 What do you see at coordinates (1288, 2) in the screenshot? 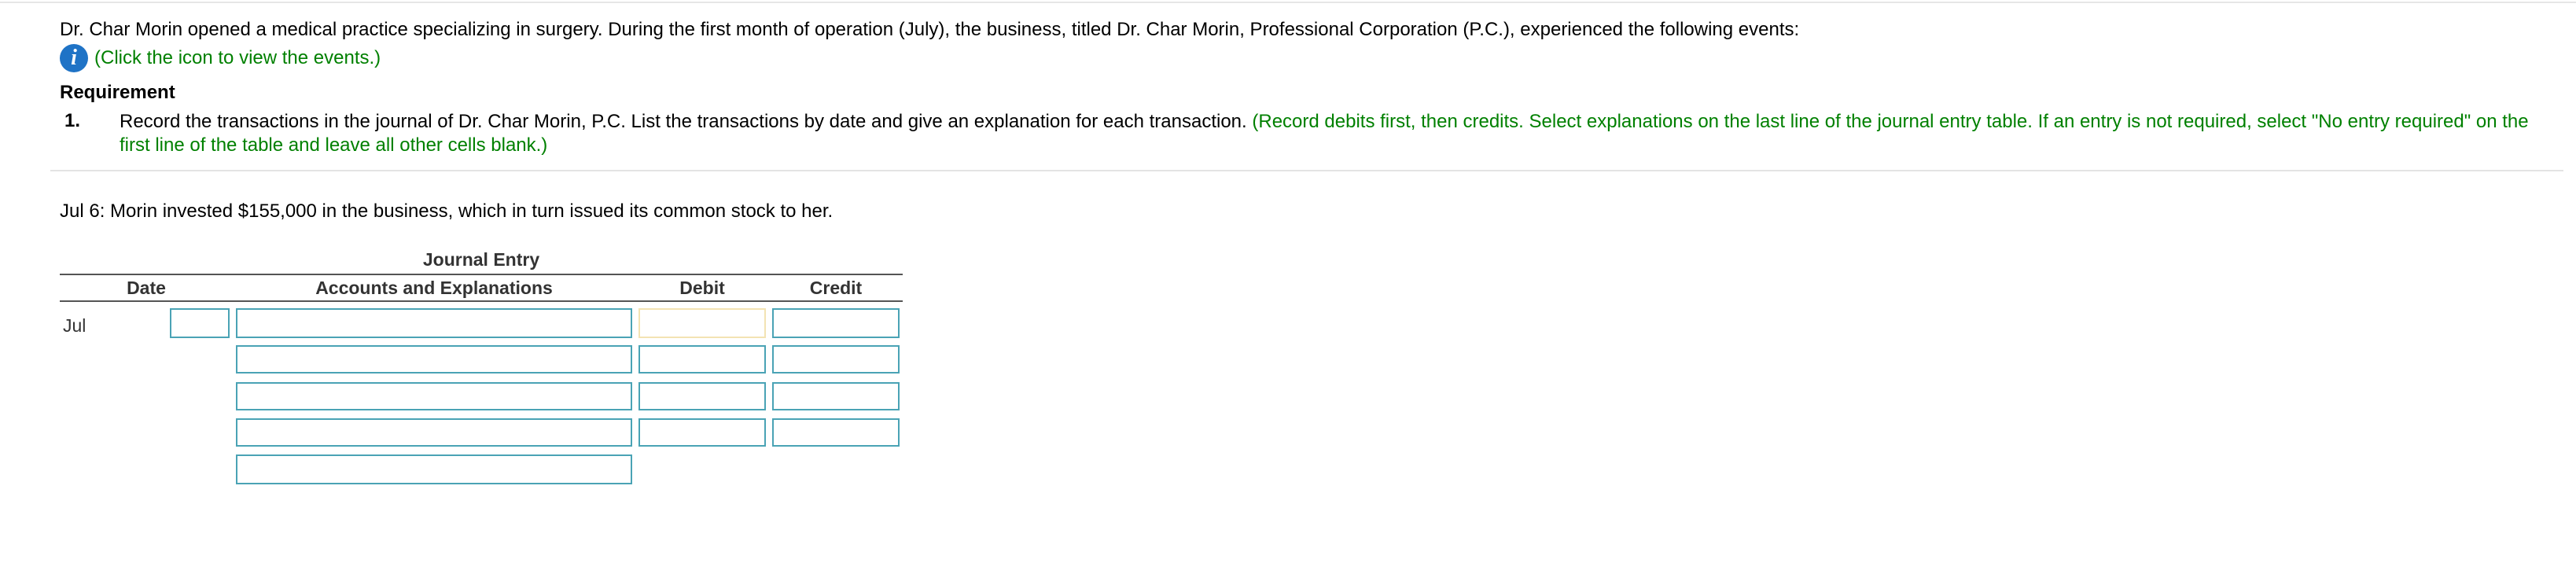
I see `top-border` at bounding box center [1288, 2].